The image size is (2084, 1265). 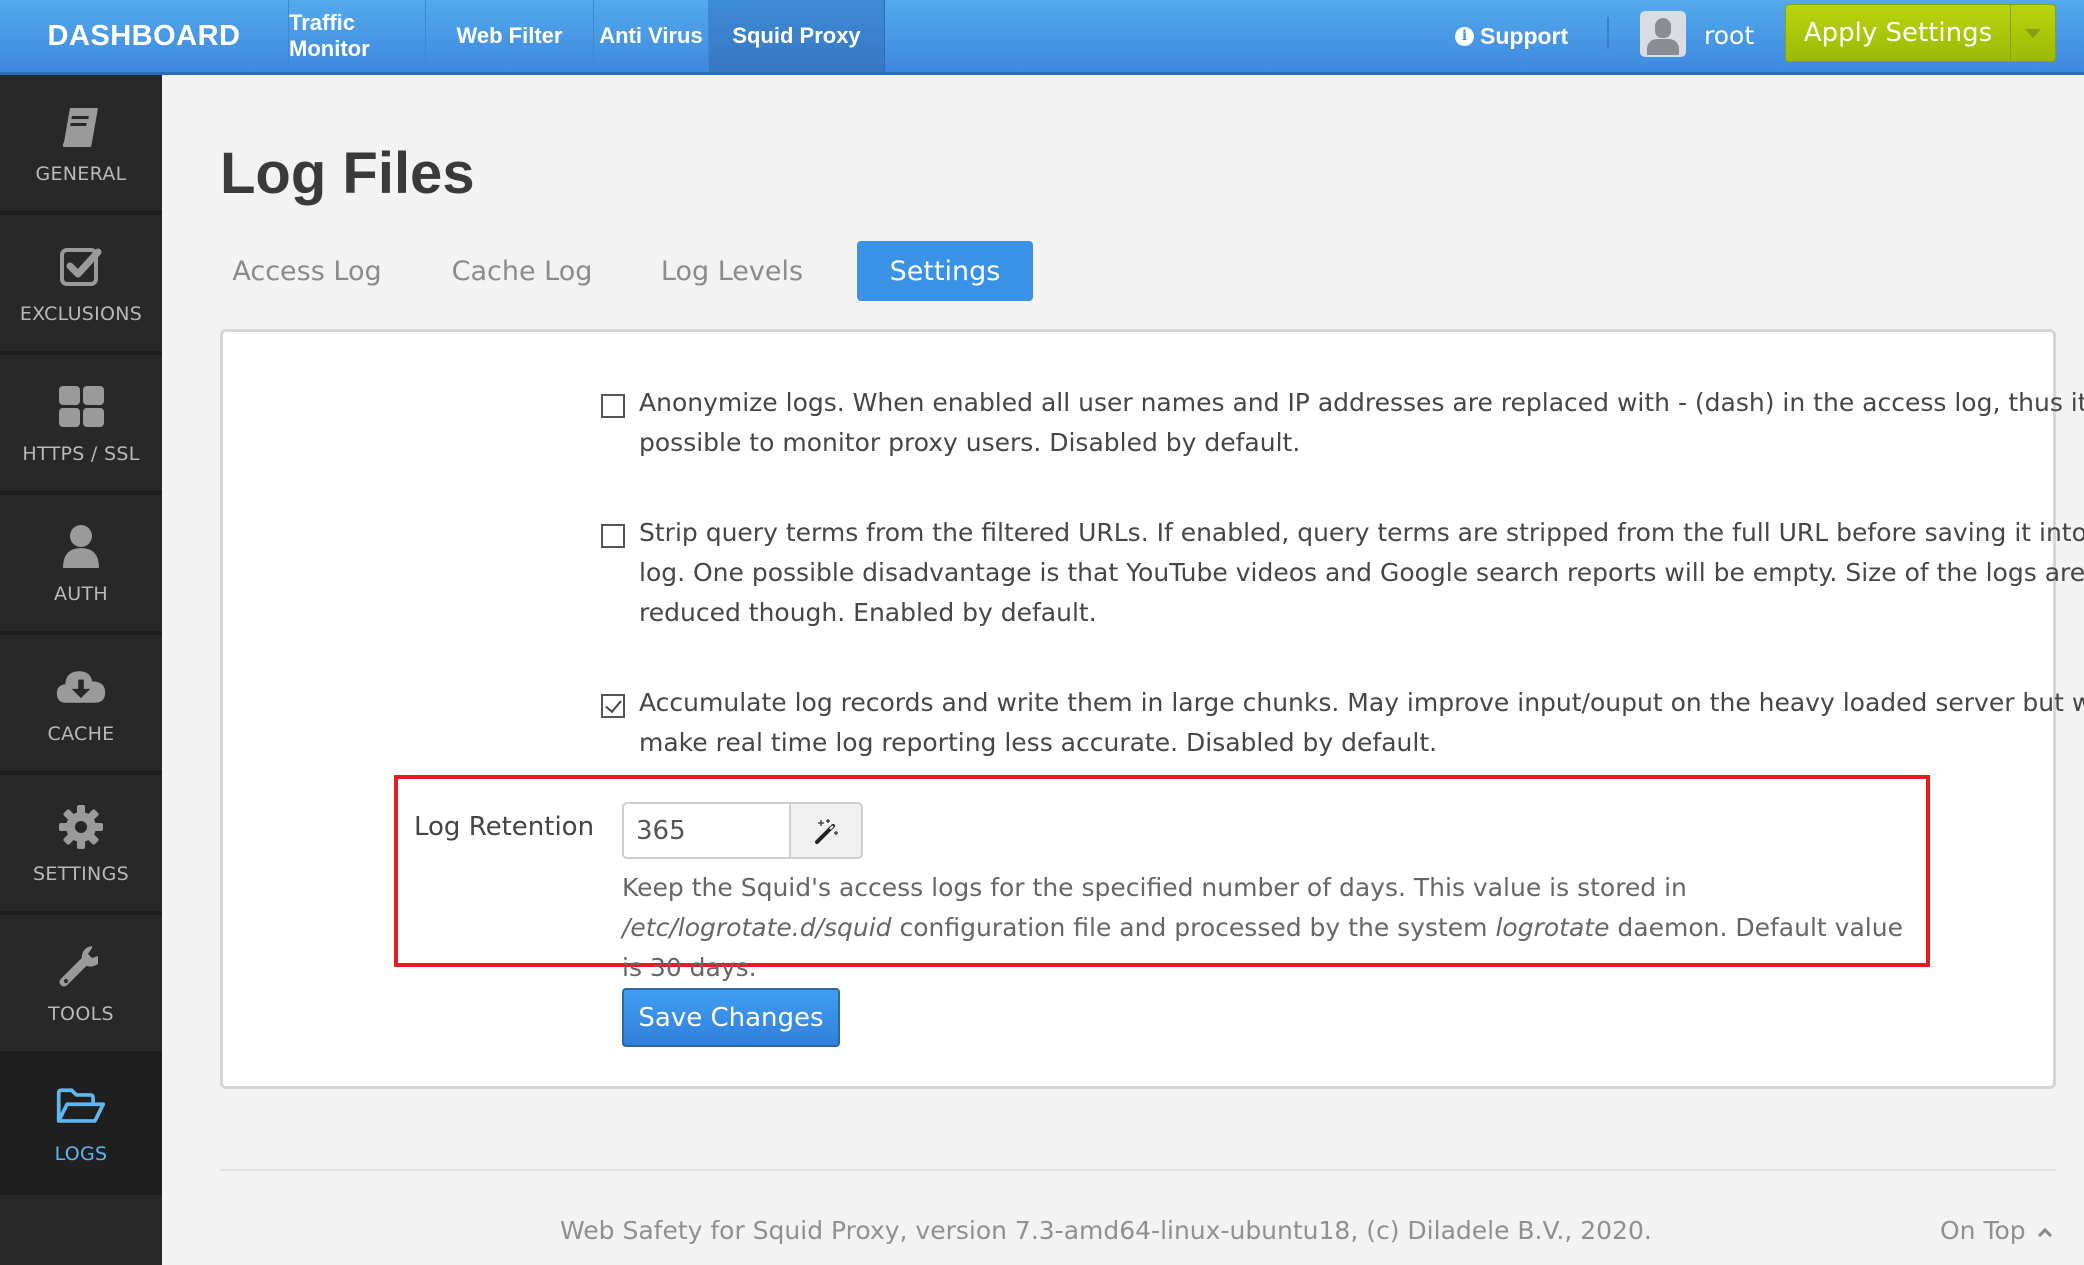 I want to click on on-top-link: On Top, so click(x=1996, y=1230).